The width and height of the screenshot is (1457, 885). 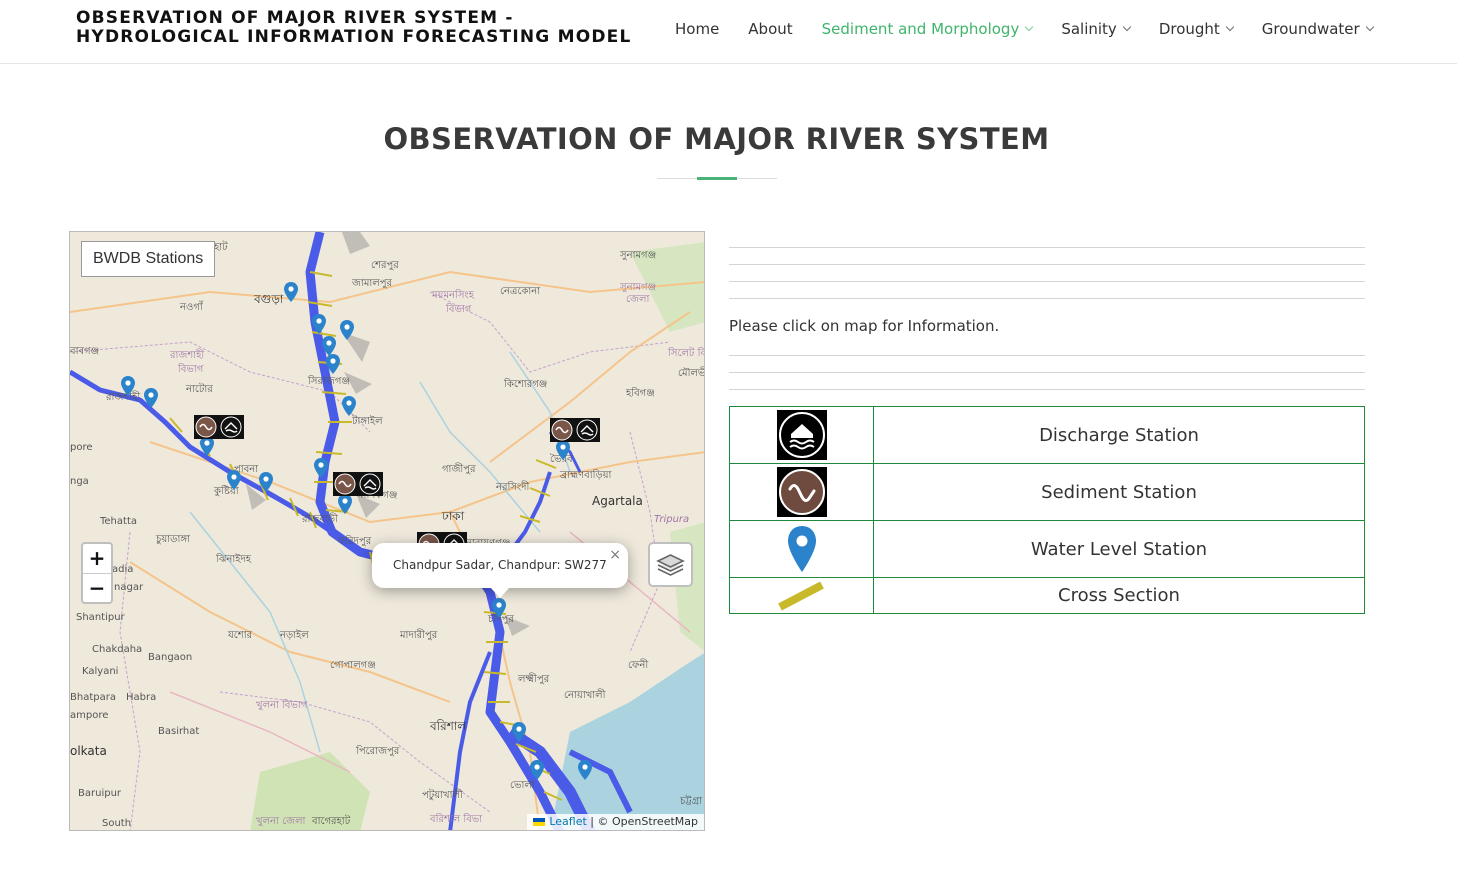 What do you see at coordinates (295, 18) in the screenshot?
I see `site-title-line1: OBSERVATION OF MAJOR RIVER SYSTEM -` at bounding box center [295, 18].